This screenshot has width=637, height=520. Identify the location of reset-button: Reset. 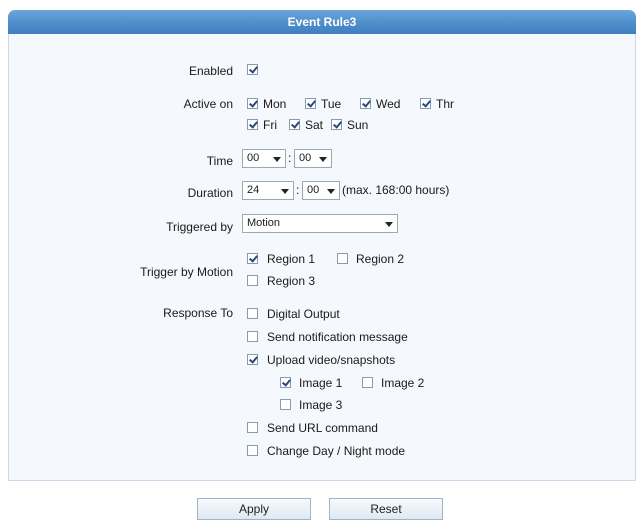
(386, 509).